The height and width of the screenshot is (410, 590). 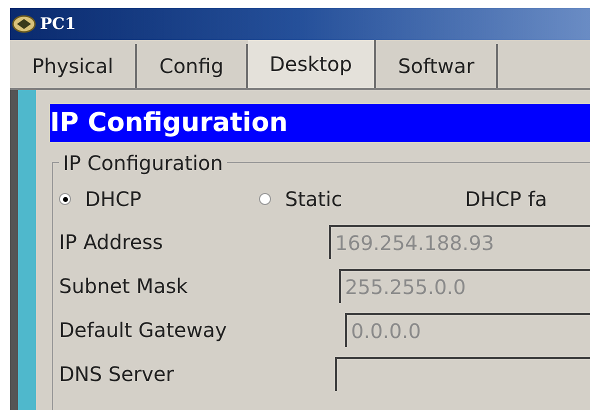 I want to click on radio-option: DHCP, so click(x=159, y=199).